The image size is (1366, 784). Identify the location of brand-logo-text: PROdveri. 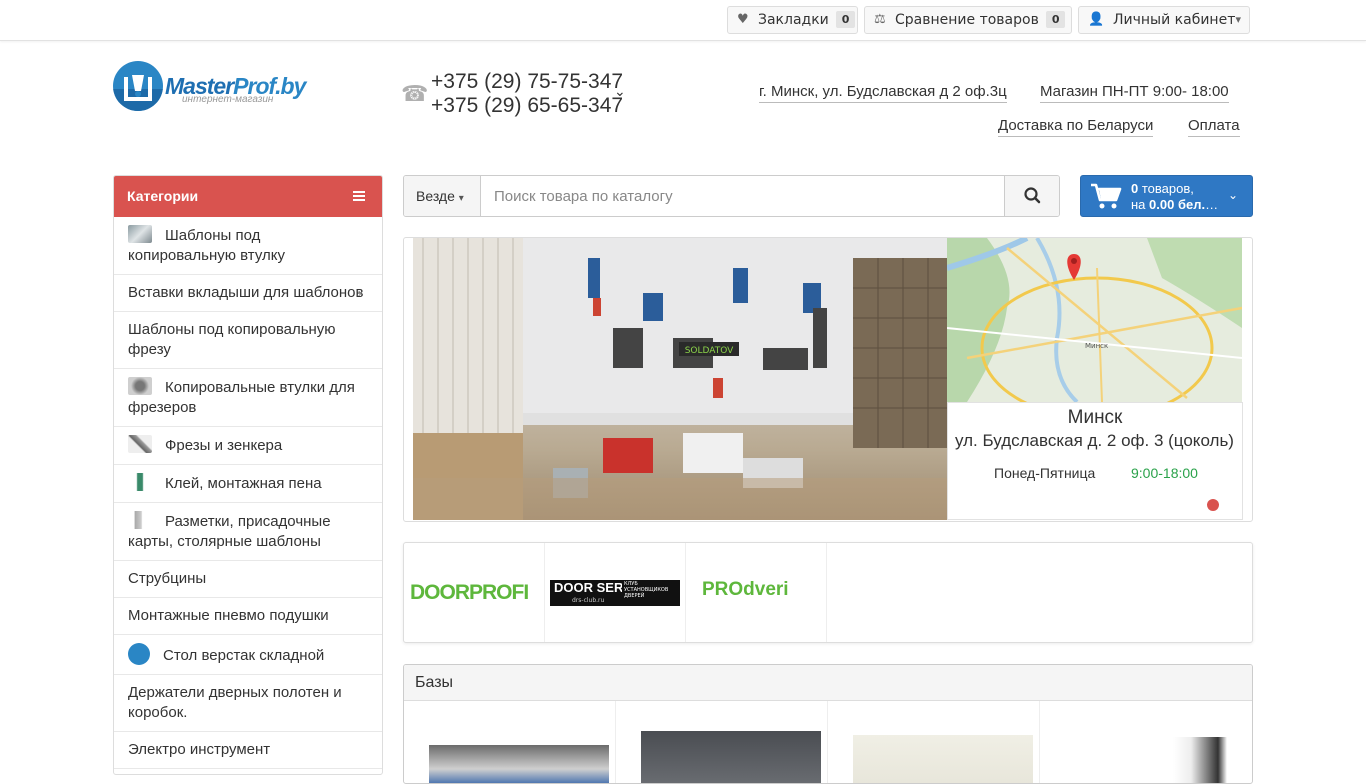
(745, 589).